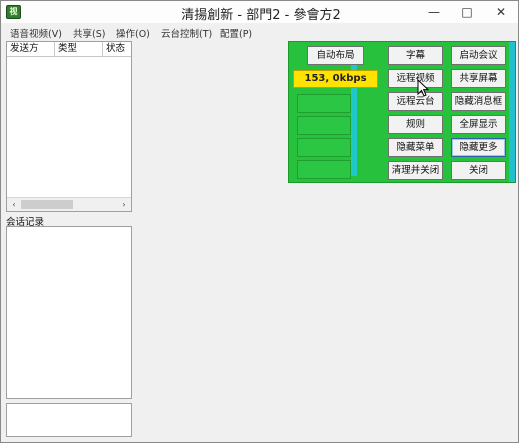 Image resolution: width=519 pixels, height=443 pixels. Describe the element at coordinates (512, 112) in the screenshot. I see `panel-edge` at that location.